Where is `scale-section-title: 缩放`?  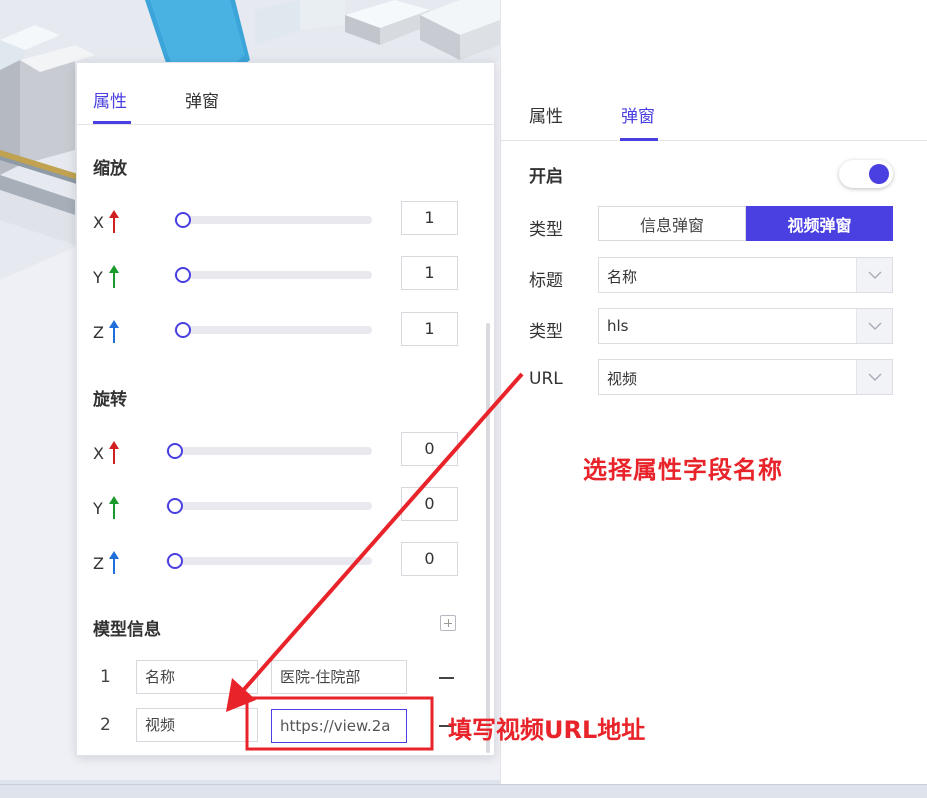 scale-section-title: 缩放 is located at coordinates (110, 169).